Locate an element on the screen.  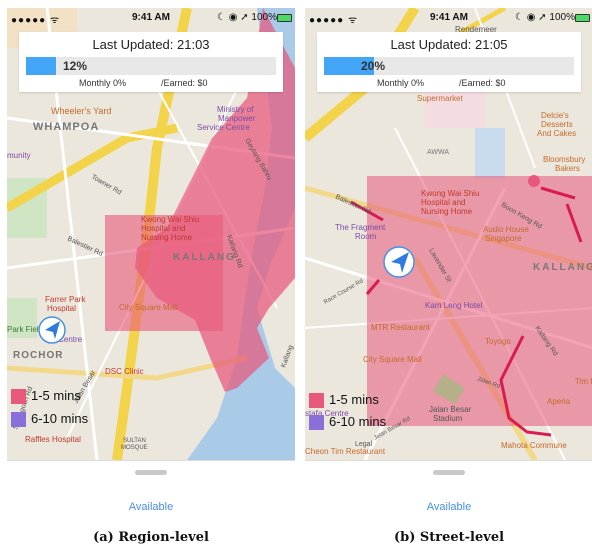
progress-fill is located at coordinates (41, 66).